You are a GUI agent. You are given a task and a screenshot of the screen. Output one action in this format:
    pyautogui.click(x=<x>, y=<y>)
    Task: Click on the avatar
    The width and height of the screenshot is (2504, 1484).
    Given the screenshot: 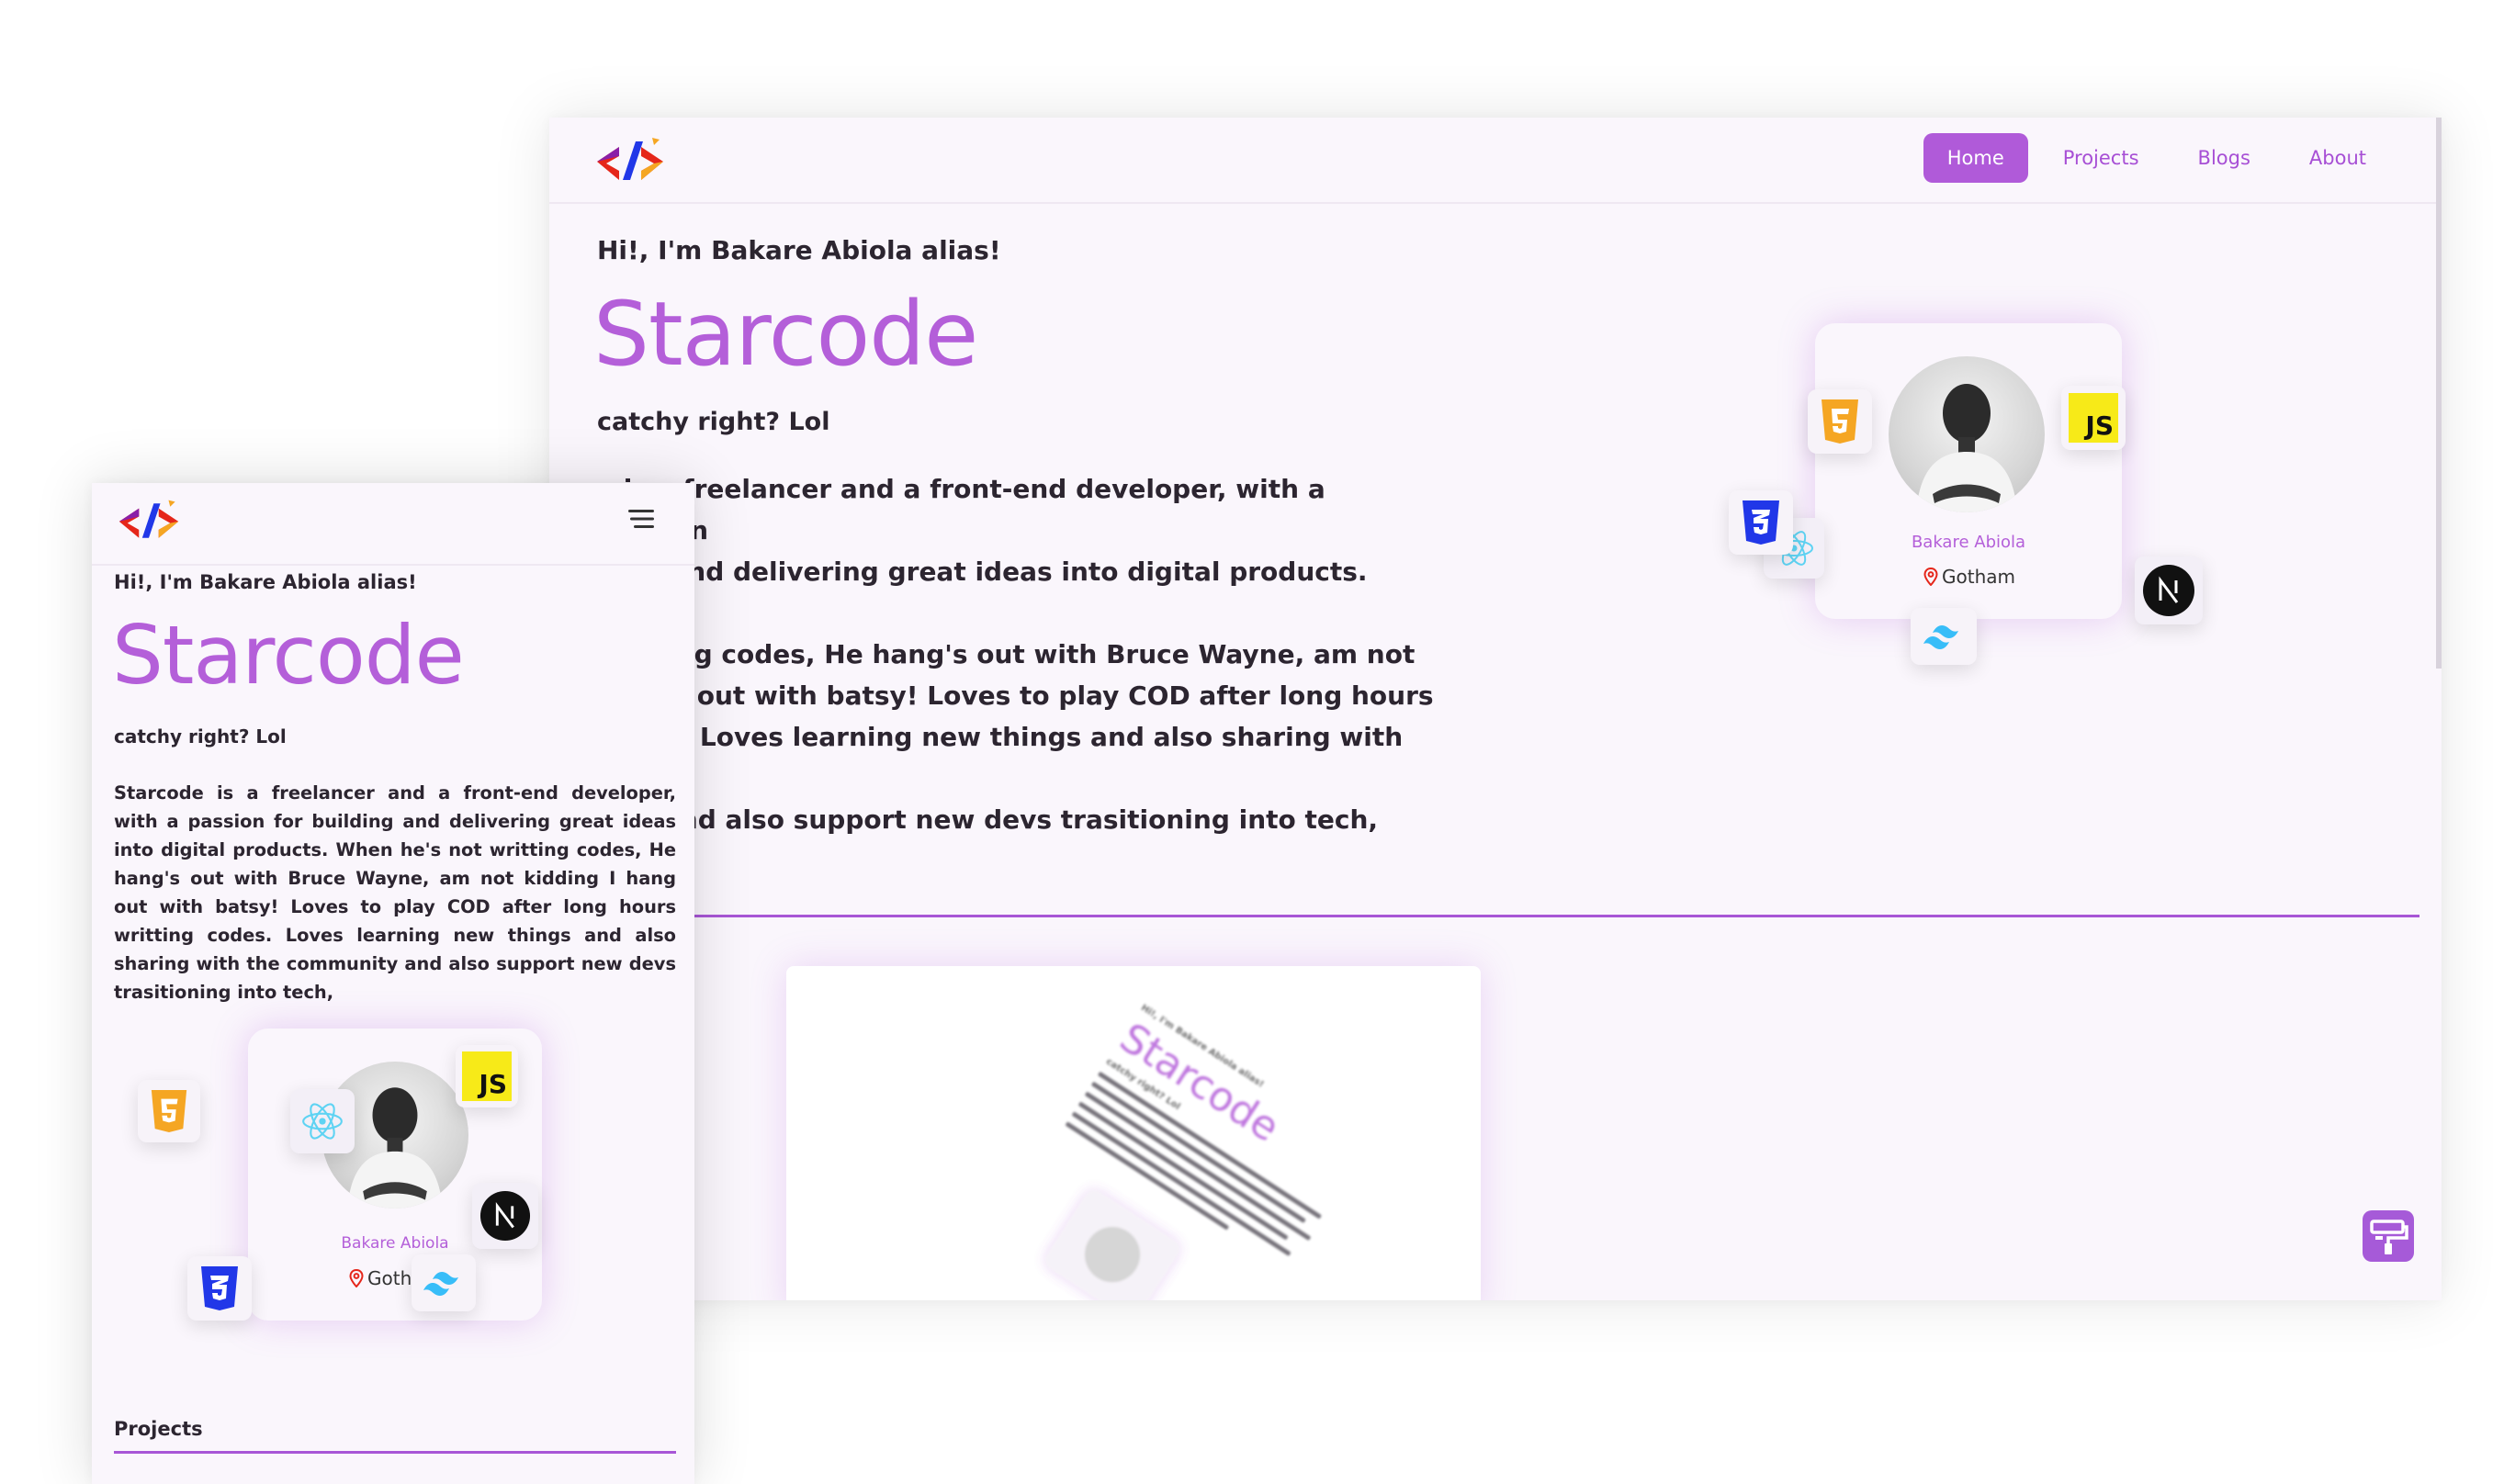 What is the action you would take?
    pyautogui.click(x=1967, y=434)
    